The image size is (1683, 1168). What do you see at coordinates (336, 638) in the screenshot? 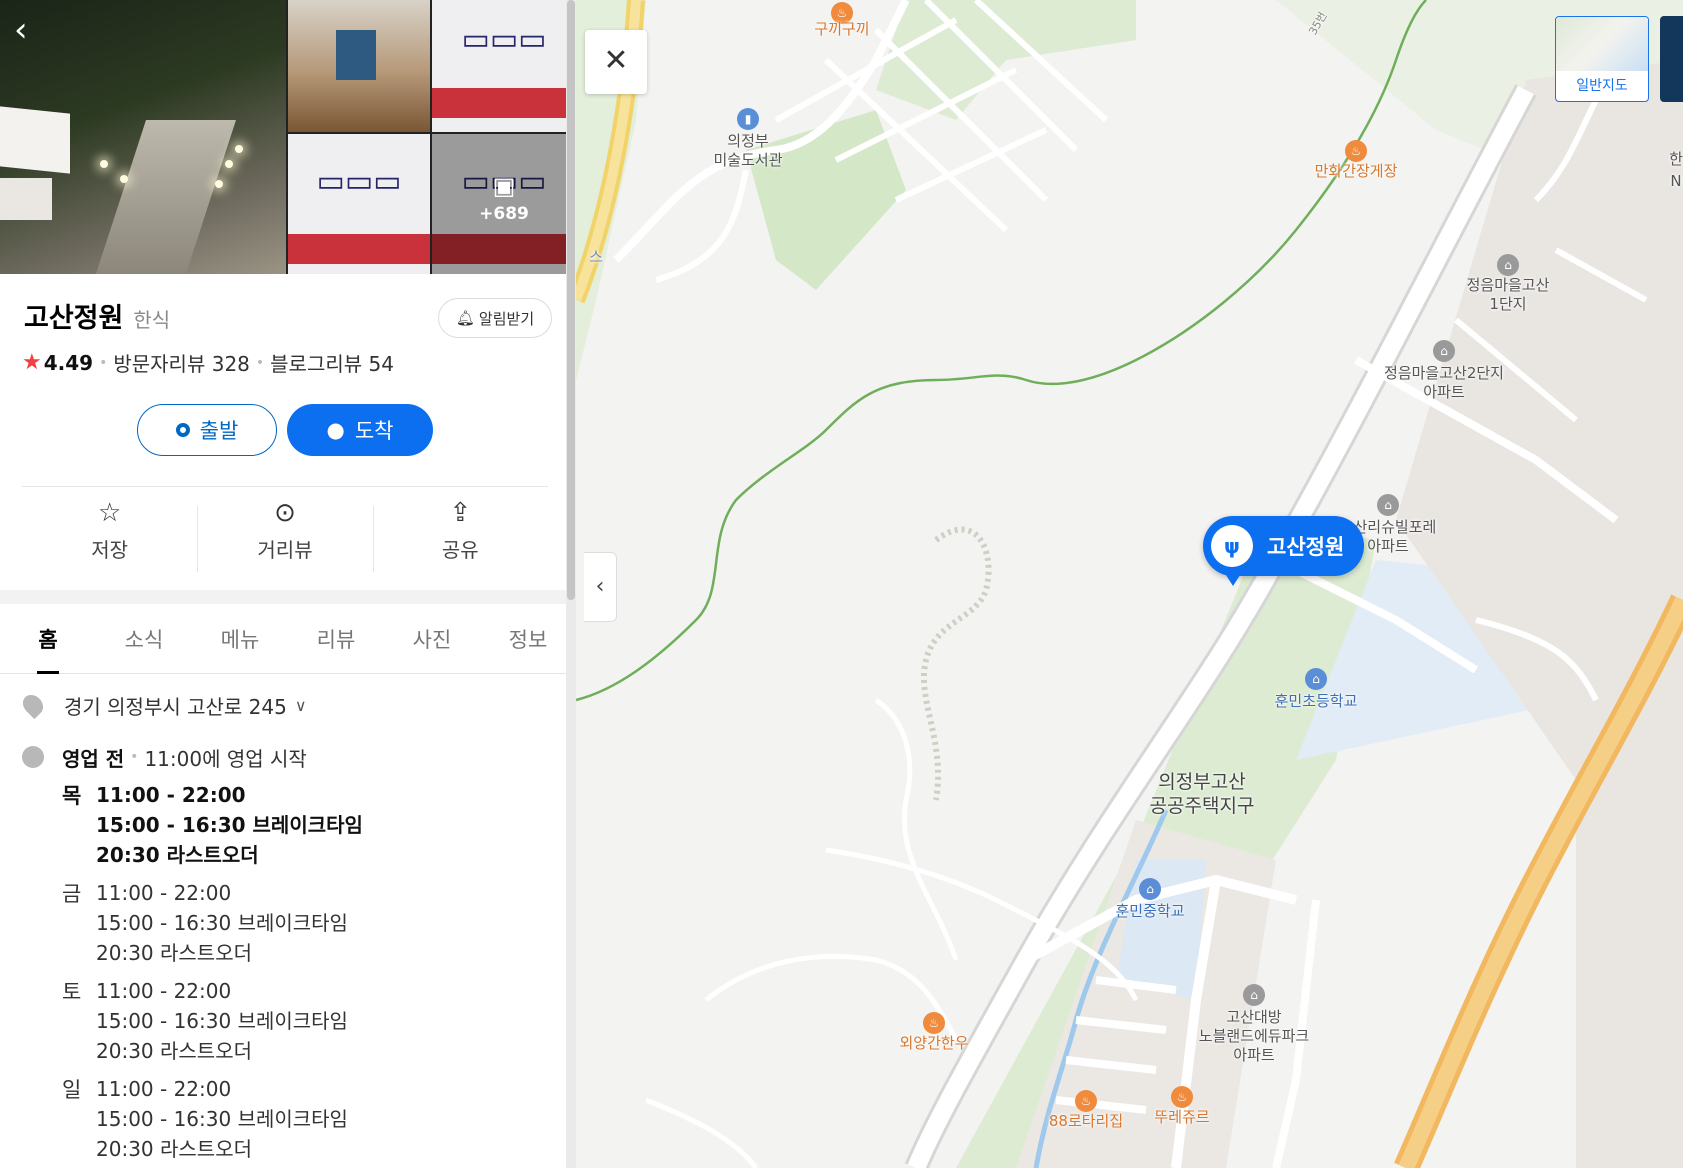
I see `tab-reviews: 리뷰` at bounding box center [336, 638].